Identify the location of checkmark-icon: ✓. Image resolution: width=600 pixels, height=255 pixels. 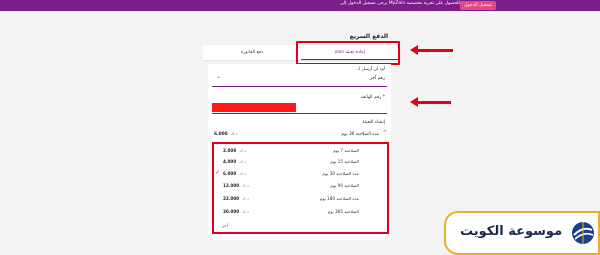
(218, 172).